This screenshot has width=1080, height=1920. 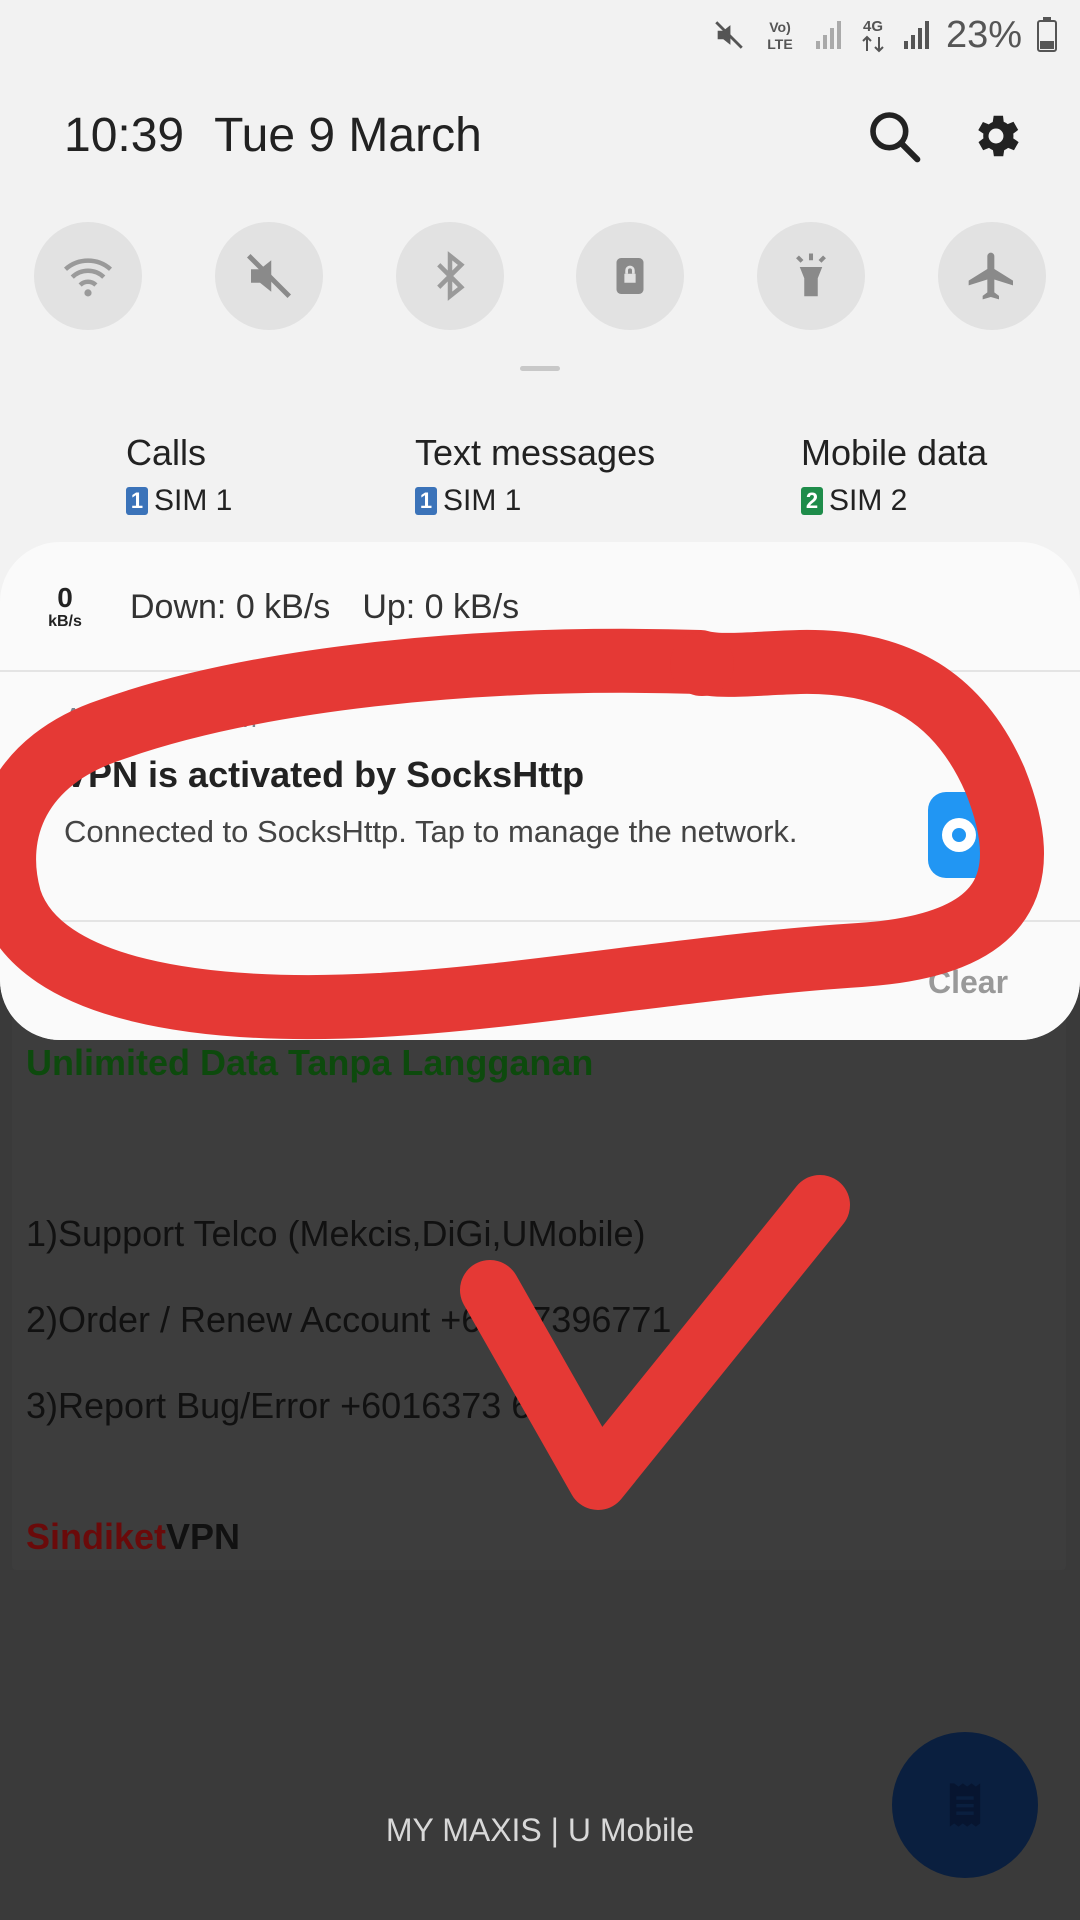 I want to click on app-headline: Unlimited Data Tanpa Langganan, so click(x=310, y=1062).